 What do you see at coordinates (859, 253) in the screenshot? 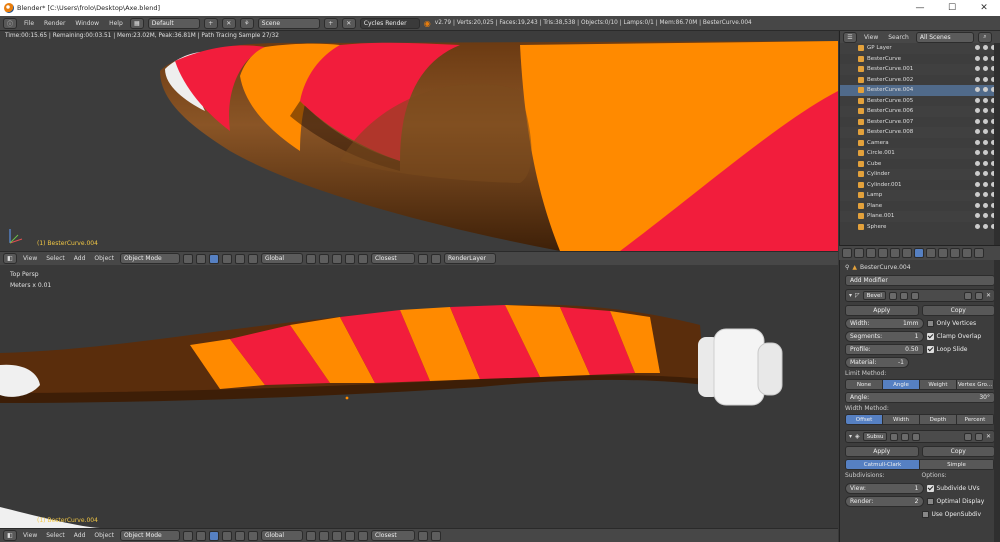
I see `layers-tab-icon` at bounding box center [859, 253].